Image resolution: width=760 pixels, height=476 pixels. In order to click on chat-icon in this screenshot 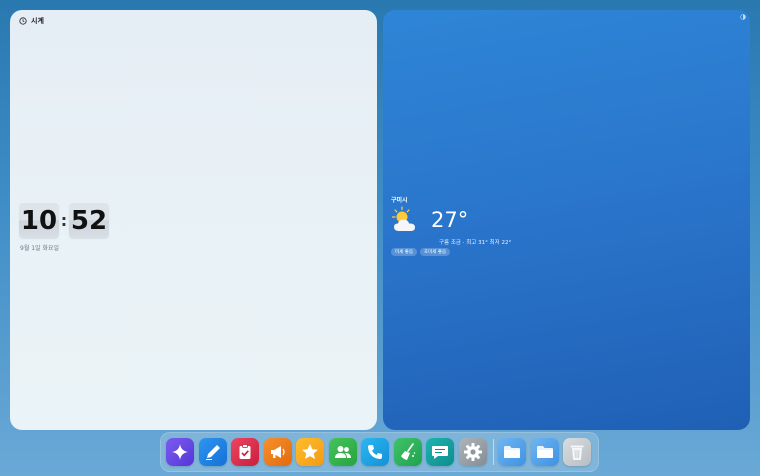, I will do `click(440, 452)`.